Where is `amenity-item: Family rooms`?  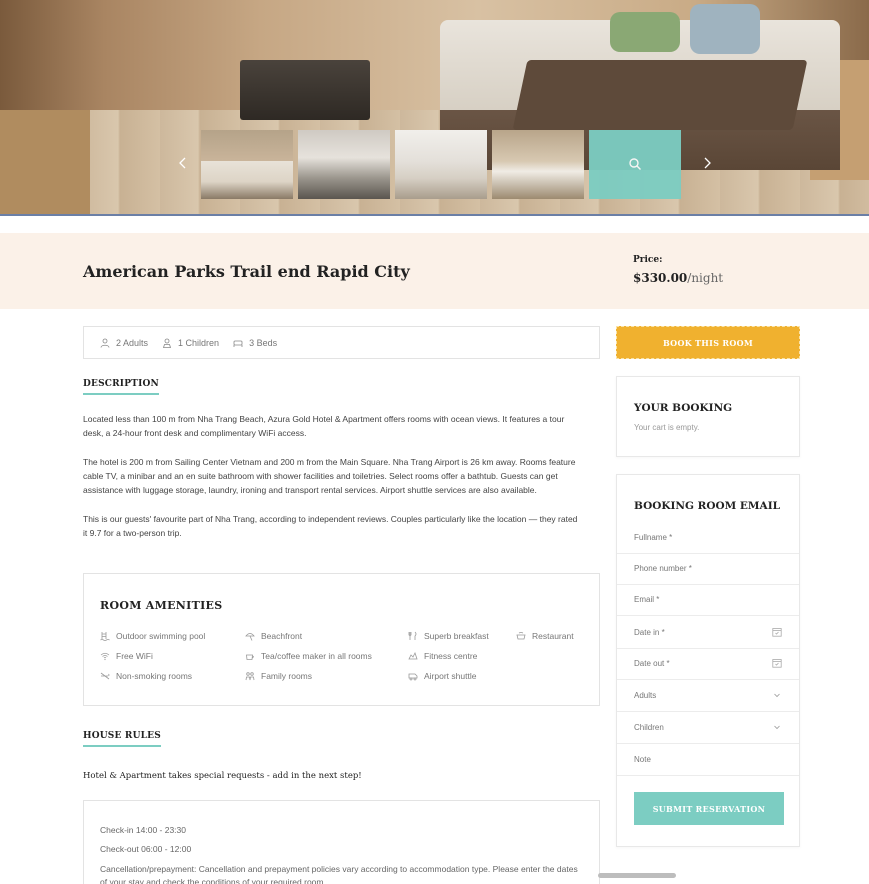
amenity-item: Family rooms is located at coordinates (278, 676).